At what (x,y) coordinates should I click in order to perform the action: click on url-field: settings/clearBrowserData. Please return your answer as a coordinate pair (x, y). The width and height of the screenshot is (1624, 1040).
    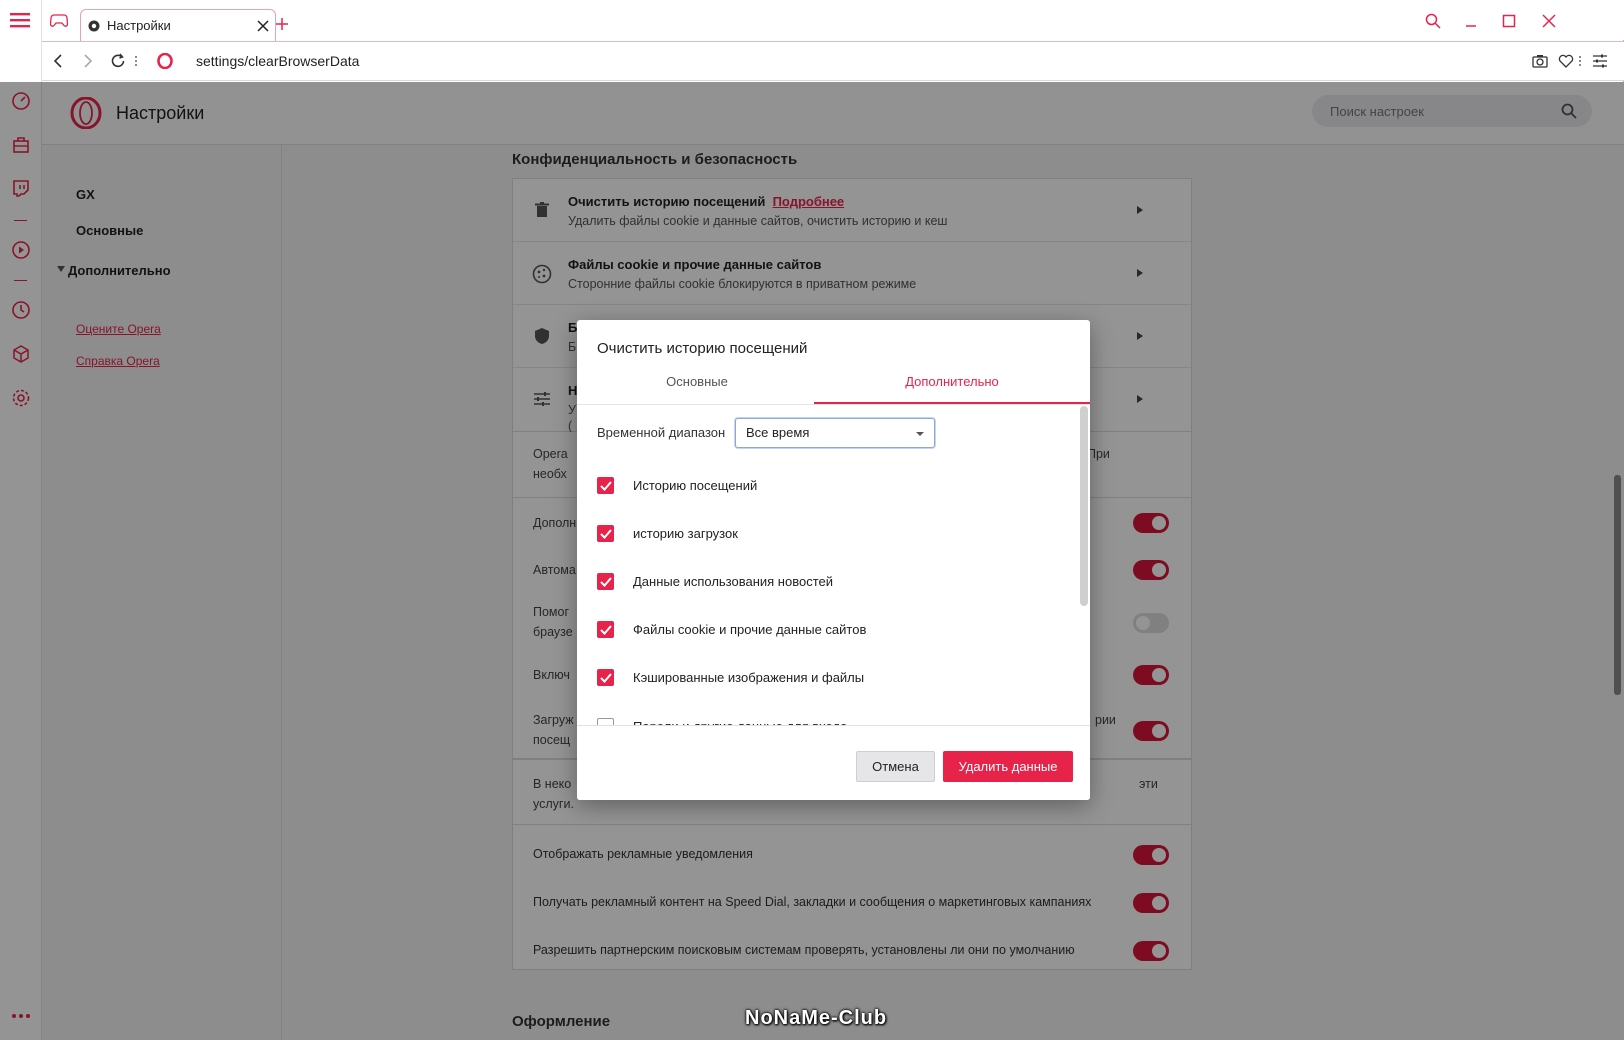
    Looking at the image, I should click on (277, 61).